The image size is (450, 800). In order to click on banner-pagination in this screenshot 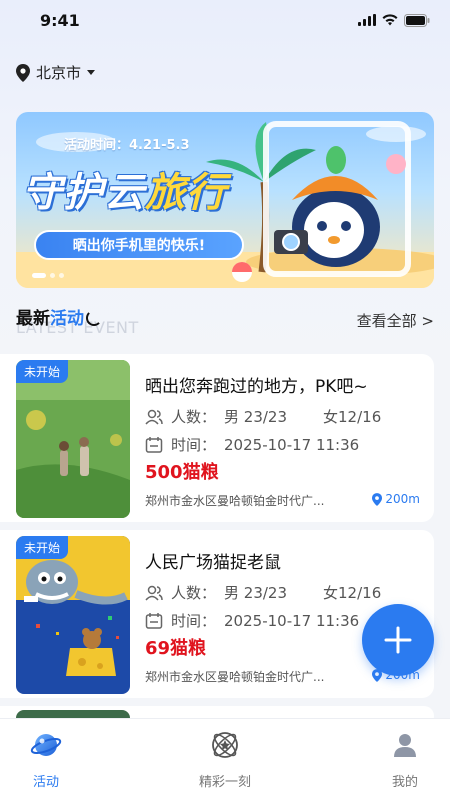, I will do `click(48, 275)`.